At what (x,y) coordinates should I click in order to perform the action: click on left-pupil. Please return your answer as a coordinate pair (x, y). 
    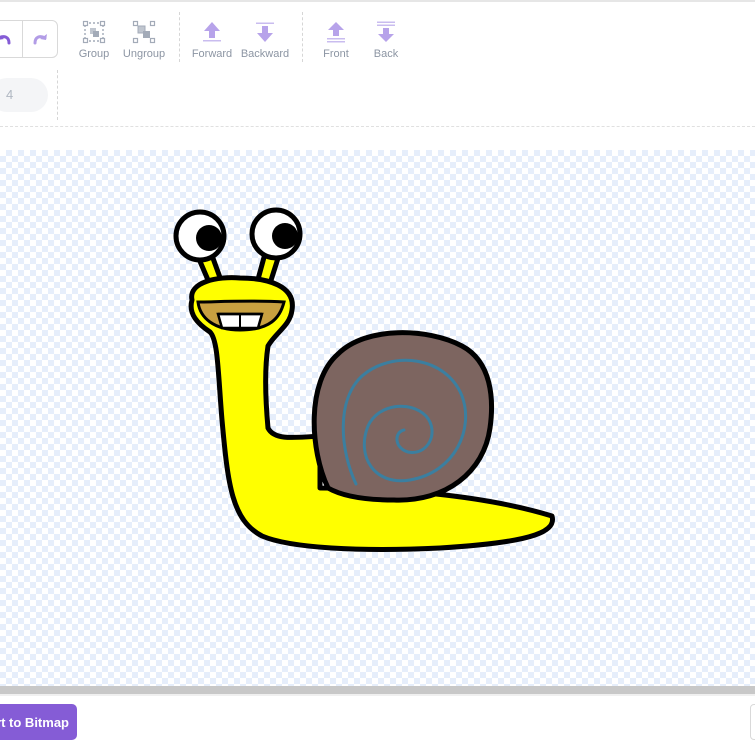
    Looking at the image, I should click on (209, 238).